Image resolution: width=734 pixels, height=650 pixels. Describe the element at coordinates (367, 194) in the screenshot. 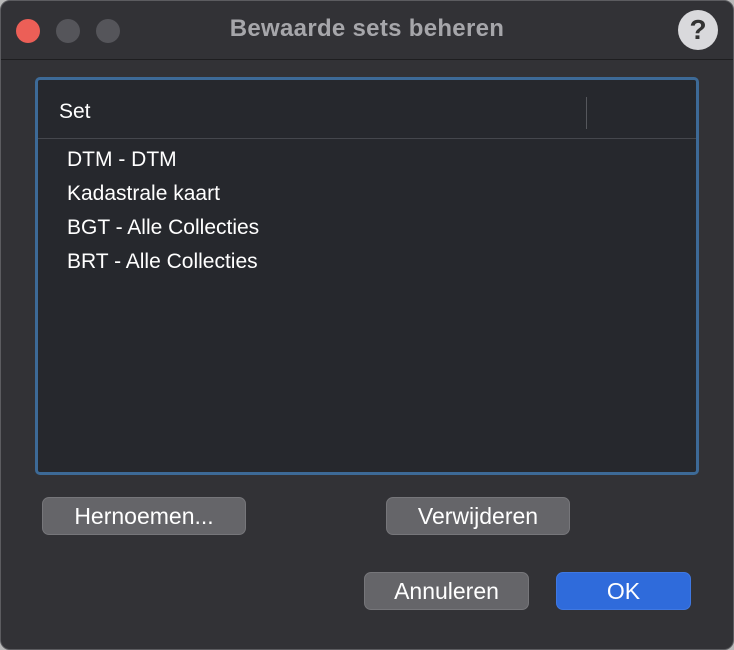

I see `table-row: Kadastrale kaart` at that location.